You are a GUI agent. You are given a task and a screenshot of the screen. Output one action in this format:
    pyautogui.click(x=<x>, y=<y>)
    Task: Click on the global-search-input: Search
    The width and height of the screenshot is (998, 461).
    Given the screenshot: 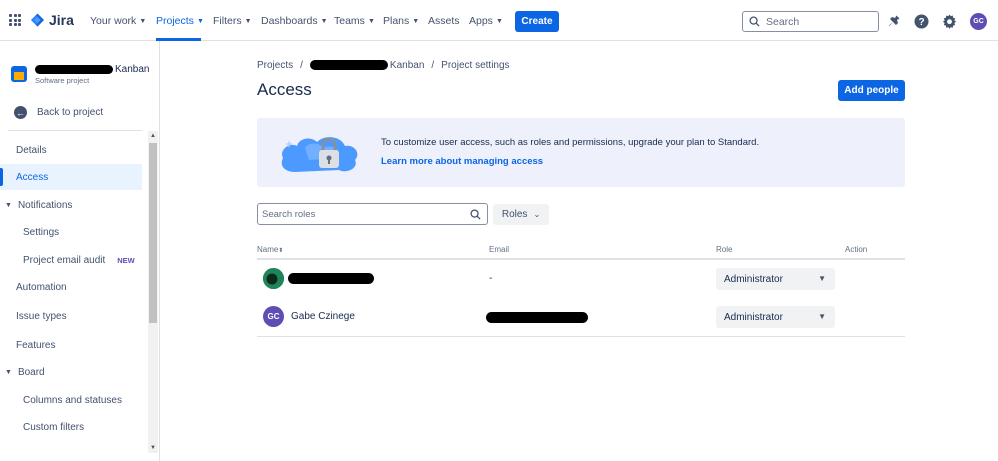 What is the action you would take?
    pyautogui.click(x=810, y=21)
    